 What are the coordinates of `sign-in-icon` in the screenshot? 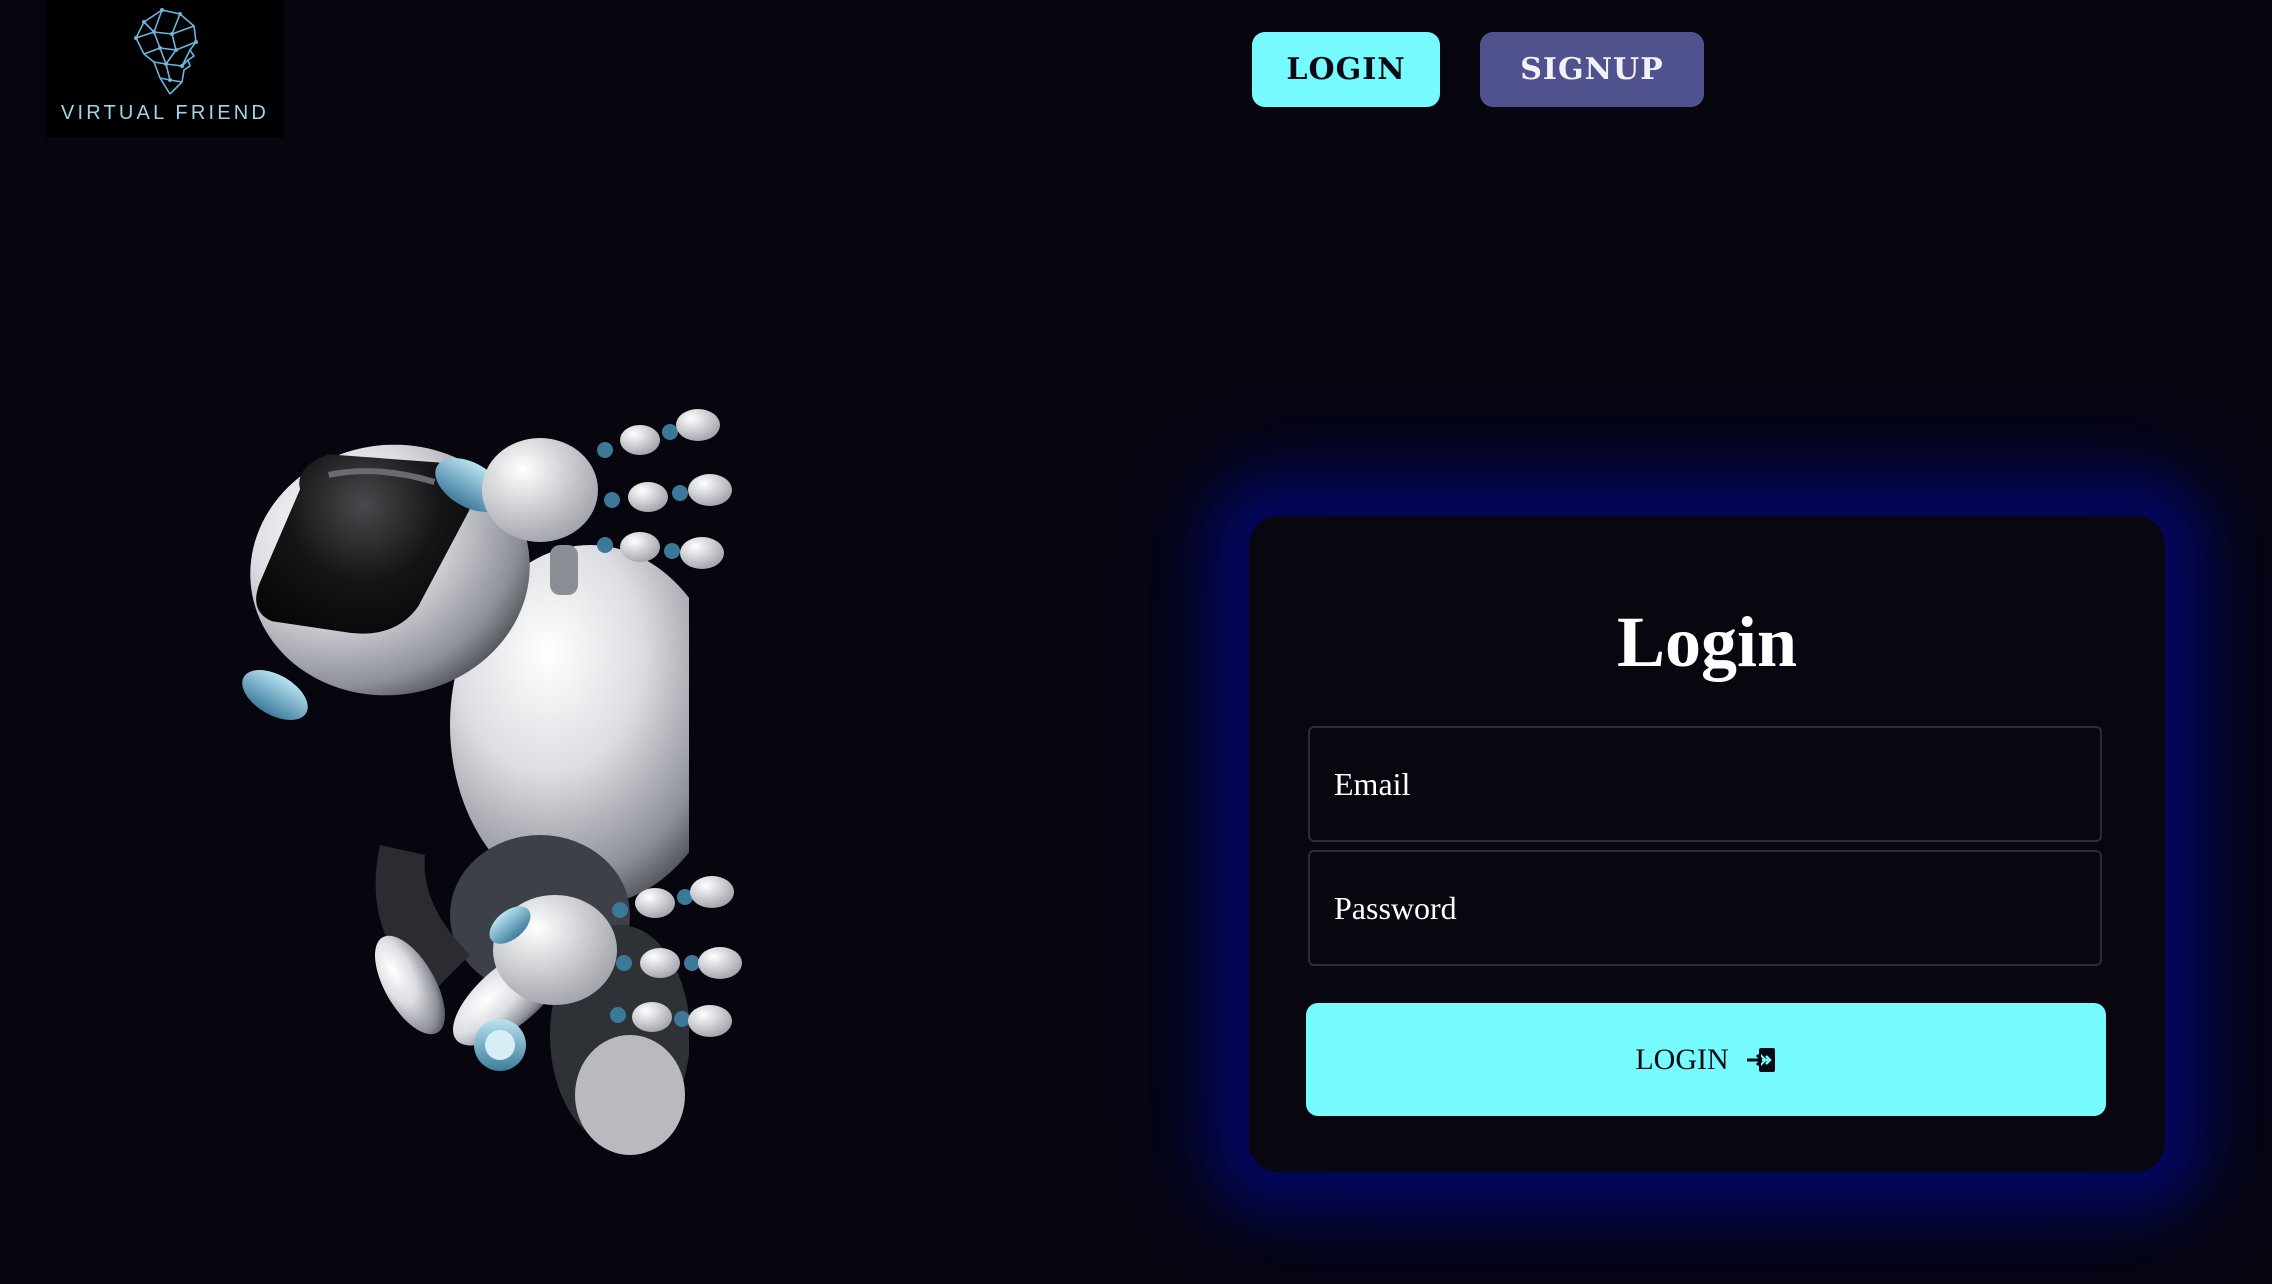 It's located at (1760, 1059).